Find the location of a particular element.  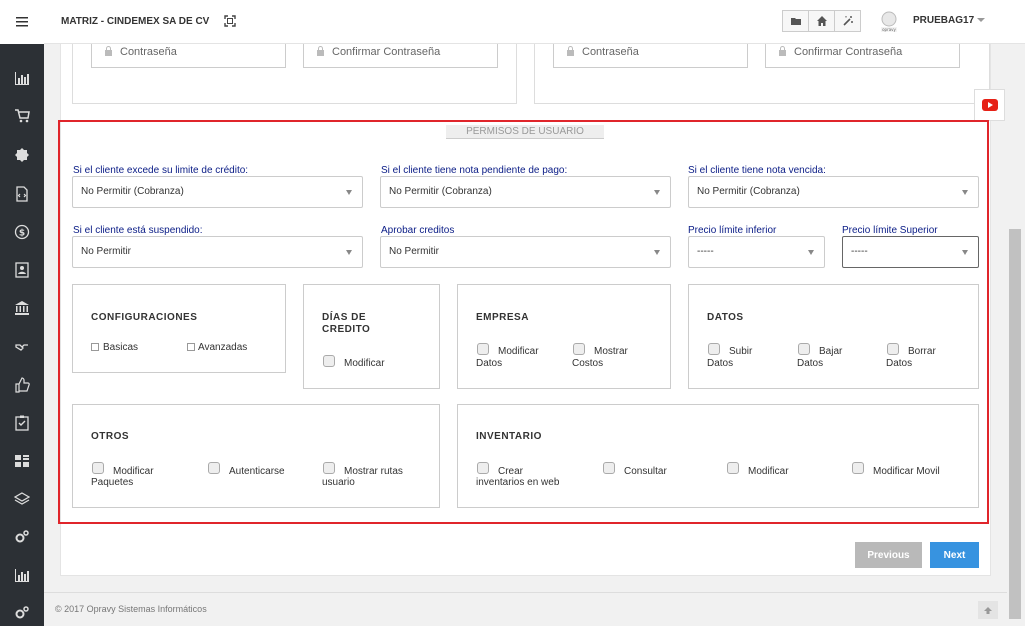

field-label: Aprobar creditos is located at coordinates (418, 230).